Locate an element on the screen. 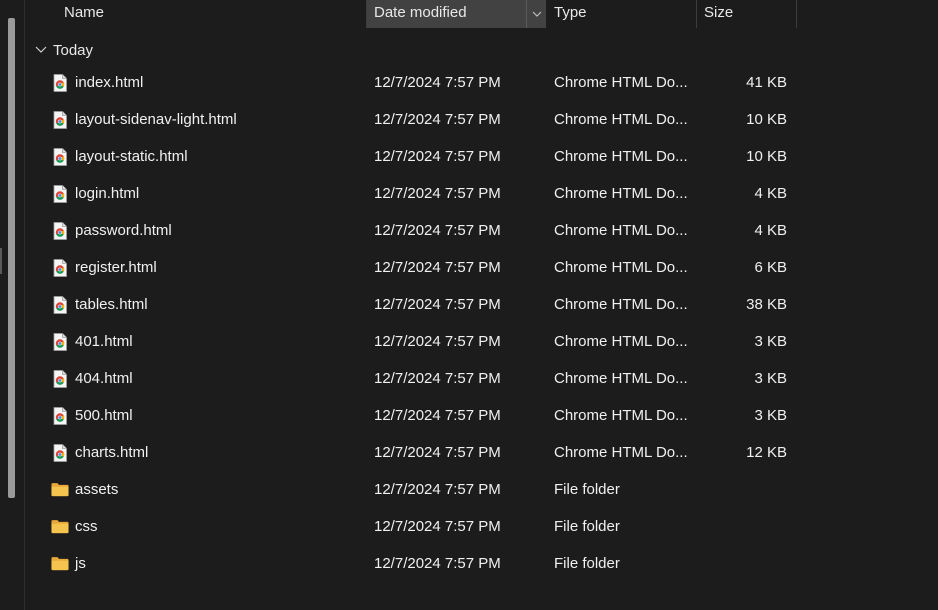 This screenshot has width=938, height=610. file-name: charts.html is located at coordinates (112, 452).